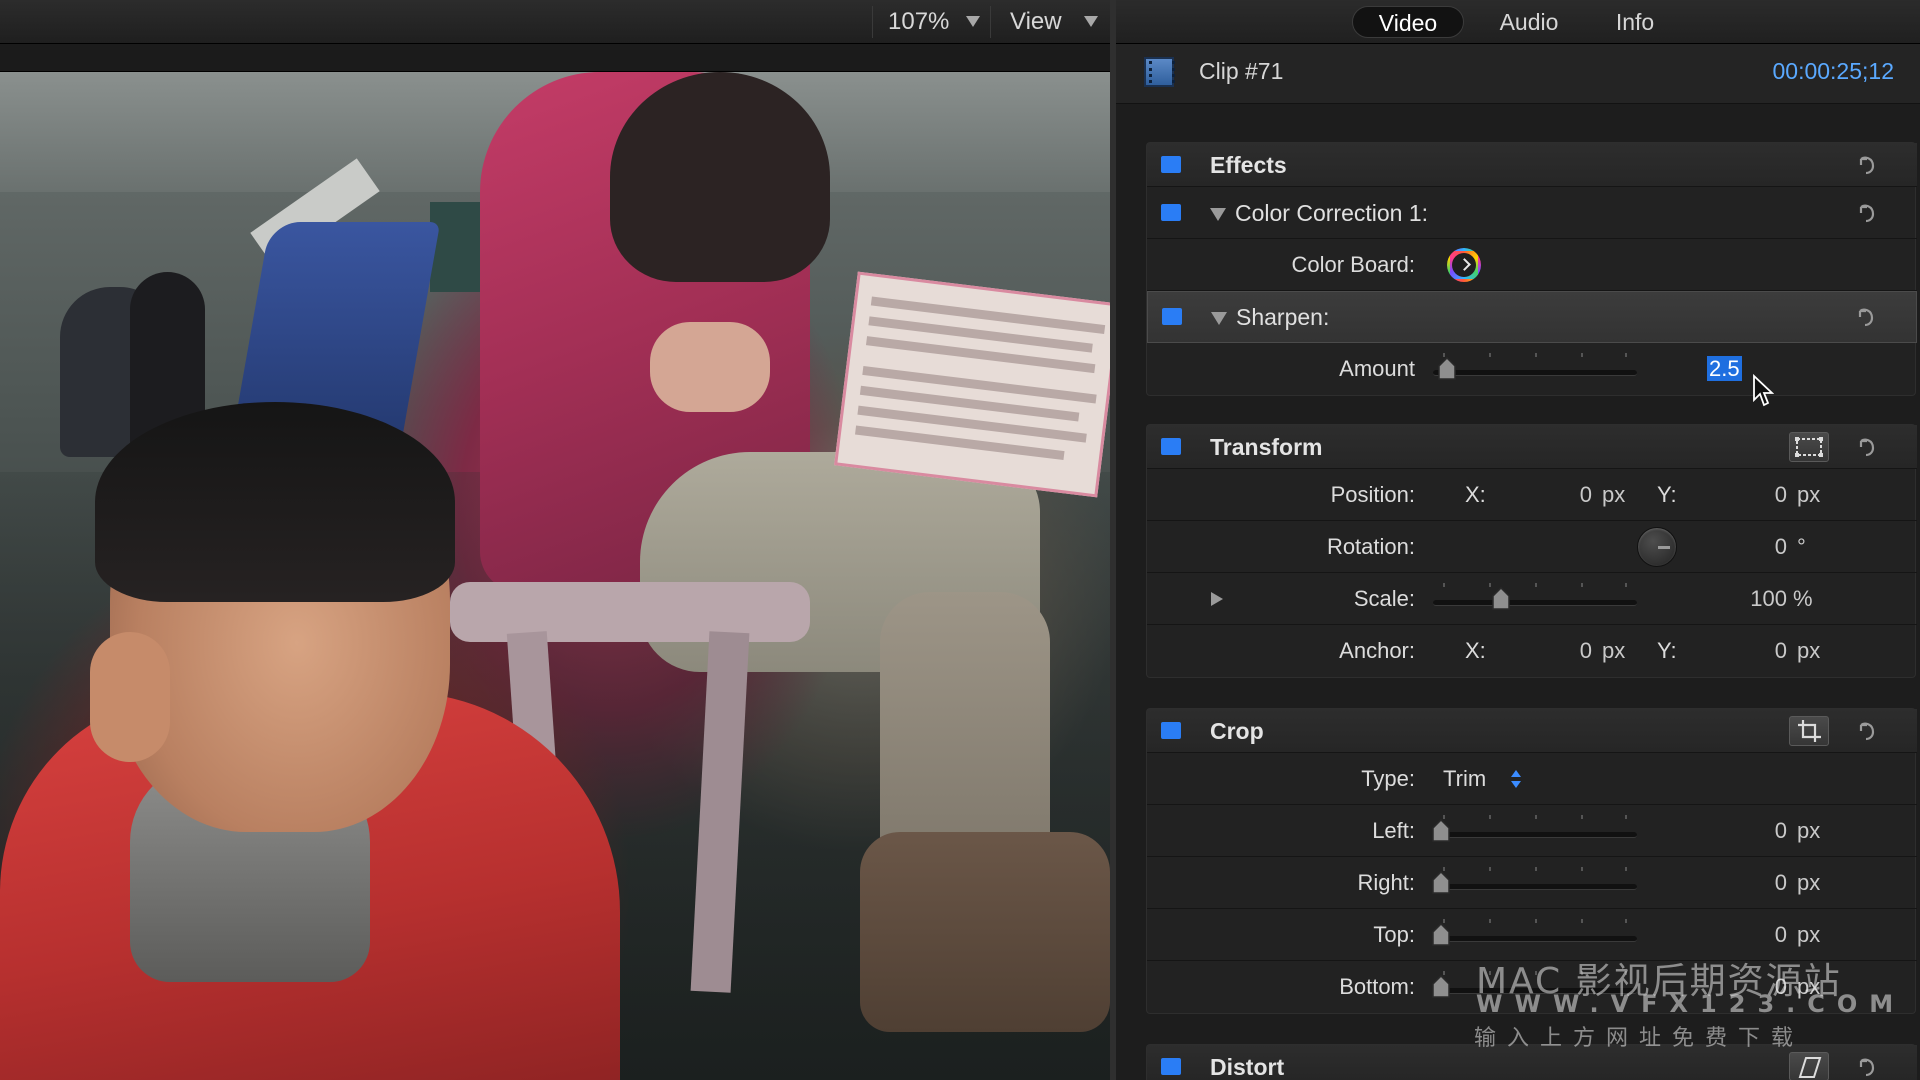 The width and height of the screenshot is (1920, 1080). Describe the element at coordinates (1529, 22) in the screenshot. I see `tab-audio: Audio` at that location.